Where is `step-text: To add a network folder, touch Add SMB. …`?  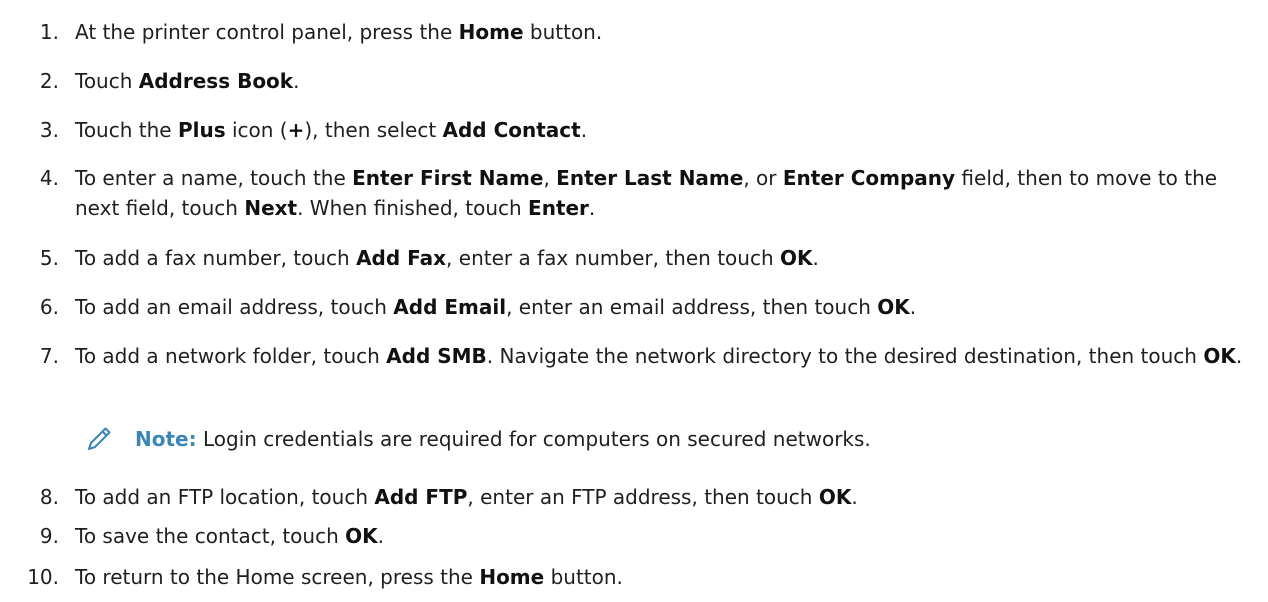
step-text: To add a network folder, touch Add SMB. … is located at coordinates (665, 356).